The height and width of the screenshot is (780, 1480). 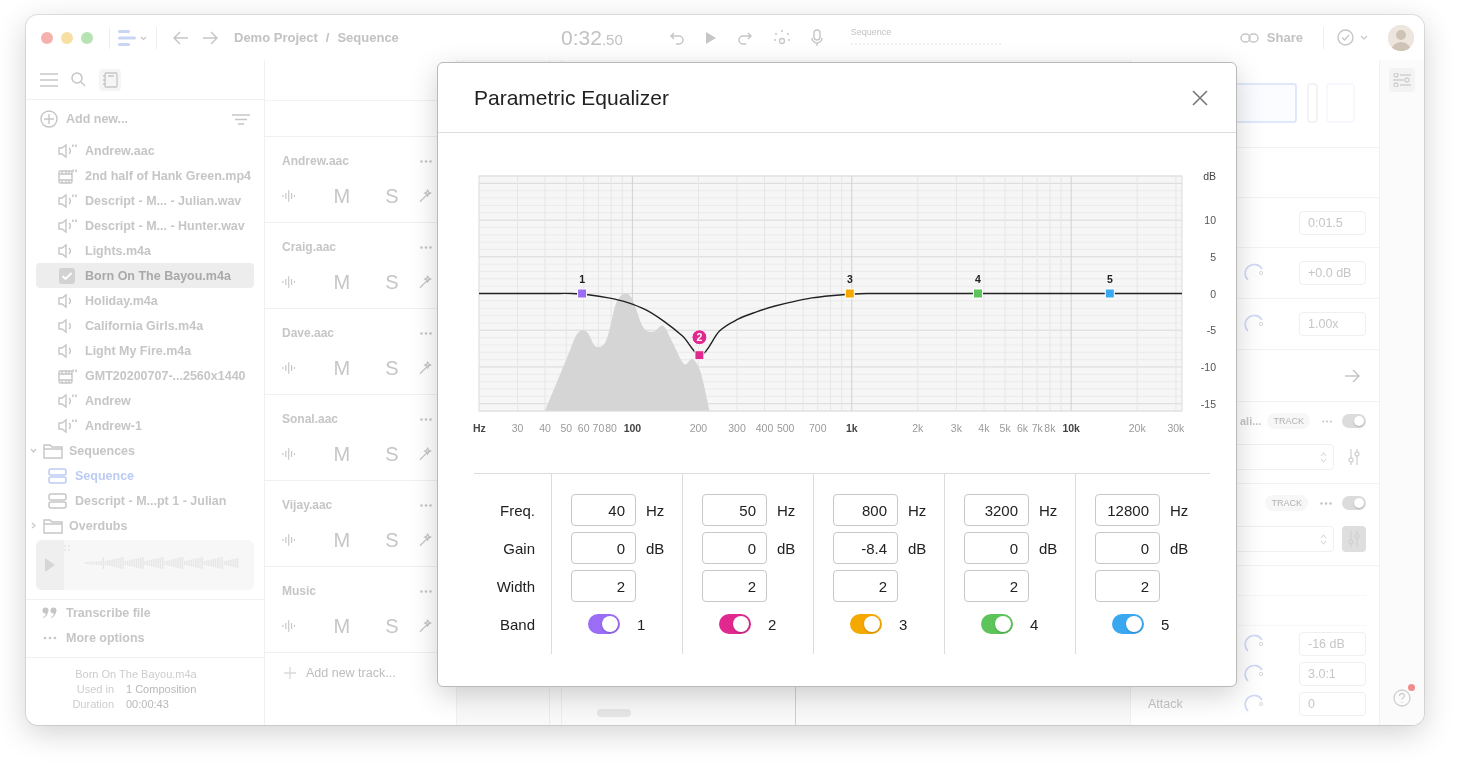 What do you see at coordinates (78, 79) in the screenshot?
I see `search-icon` at bounding box center [78, 79].